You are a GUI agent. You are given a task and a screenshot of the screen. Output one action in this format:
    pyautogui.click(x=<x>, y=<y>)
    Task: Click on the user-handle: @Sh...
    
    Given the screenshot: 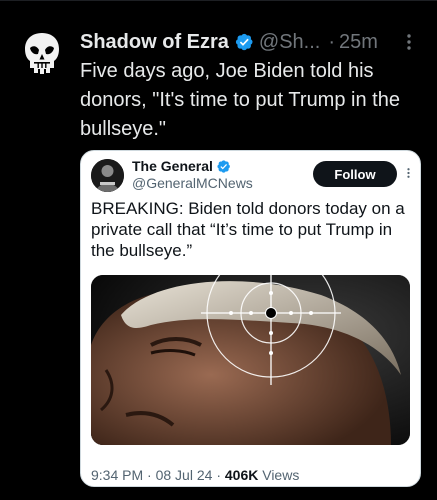 What is the action you would take?
    pyautogui.click(x=289, y=42)
    